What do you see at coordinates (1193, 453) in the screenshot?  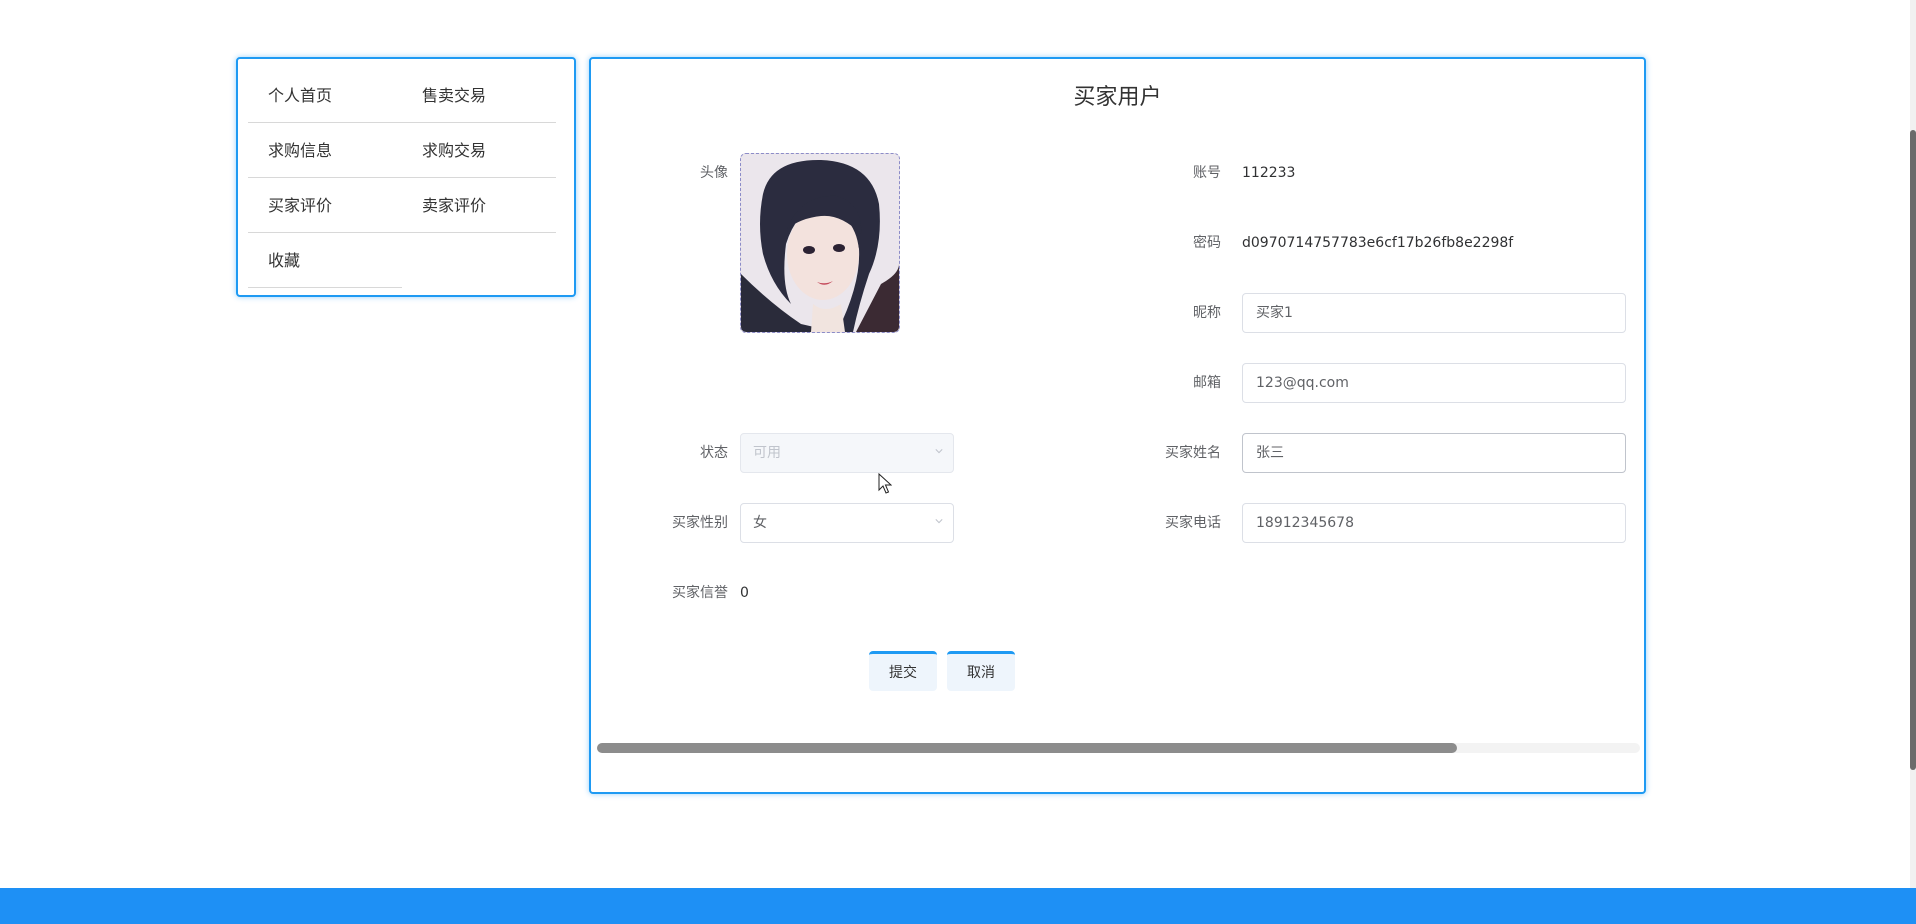 I see `buyer-name-label: 买家姓名` at bounding box center [1193, 453].